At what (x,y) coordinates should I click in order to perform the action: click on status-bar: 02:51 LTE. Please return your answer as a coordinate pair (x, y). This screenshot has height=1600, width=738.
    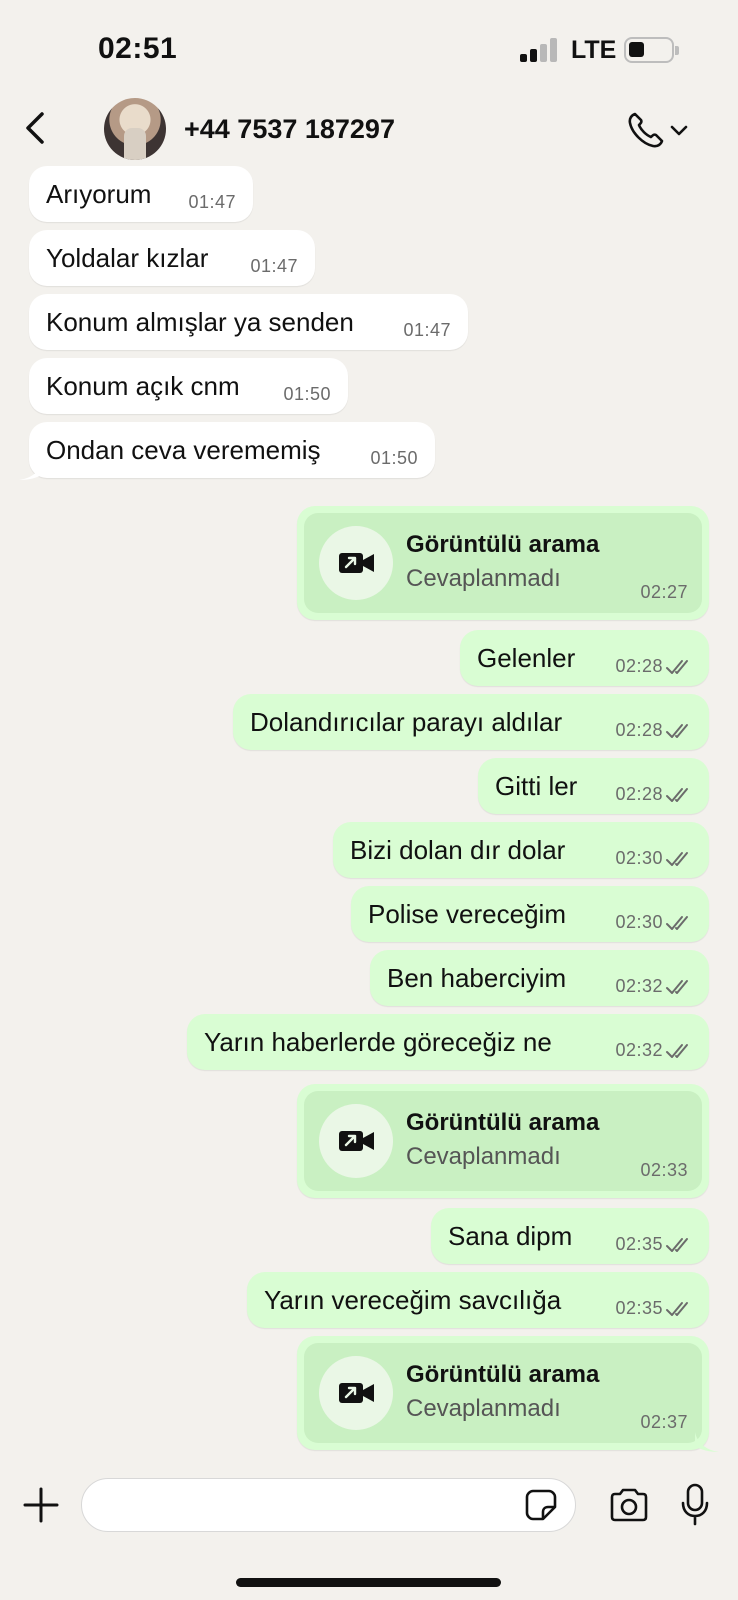
    Looking at the image, I should click on (369, 45).